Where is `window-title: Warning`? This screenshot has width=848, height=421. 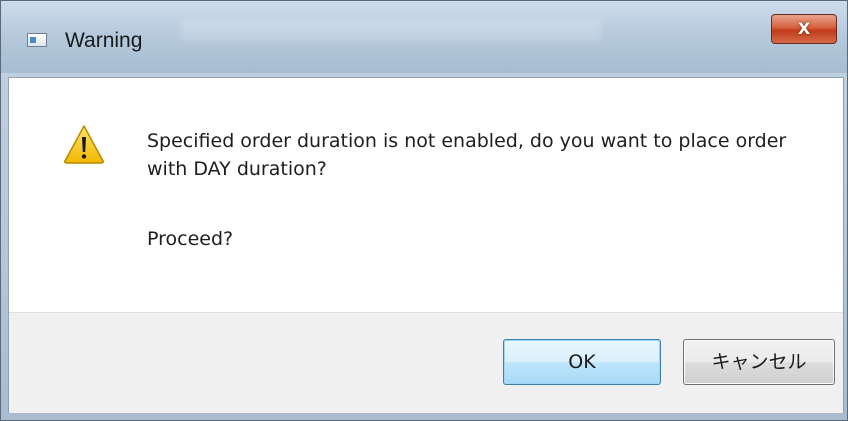 window-title: Warning is located at coordinates (104, 40).